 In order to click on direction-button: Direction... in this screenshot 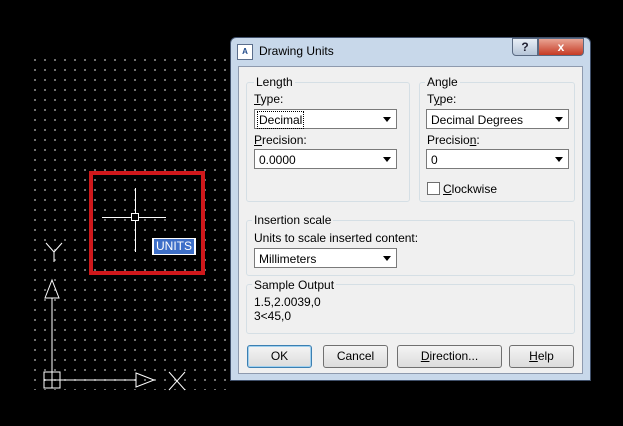, I will do `click(449, 356)`.